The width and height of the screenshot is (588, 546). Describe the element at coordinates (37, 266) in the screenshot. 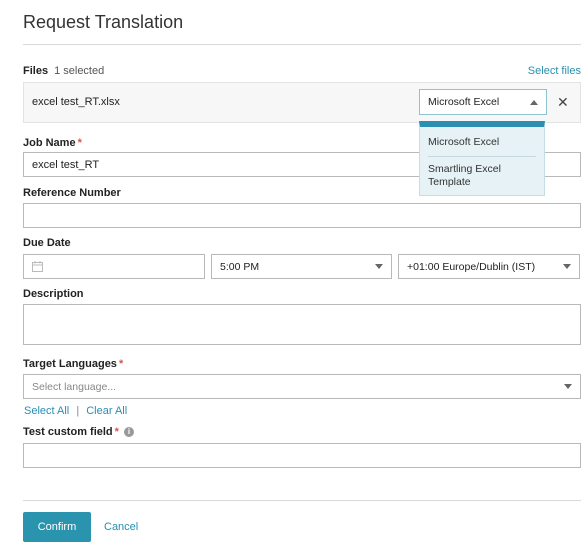

I see `calendar-icon` at that location.